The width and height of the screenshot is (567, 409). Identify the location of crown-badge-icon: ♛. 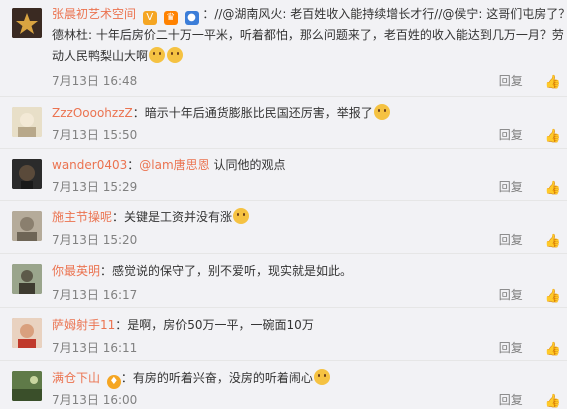
(170, 18).